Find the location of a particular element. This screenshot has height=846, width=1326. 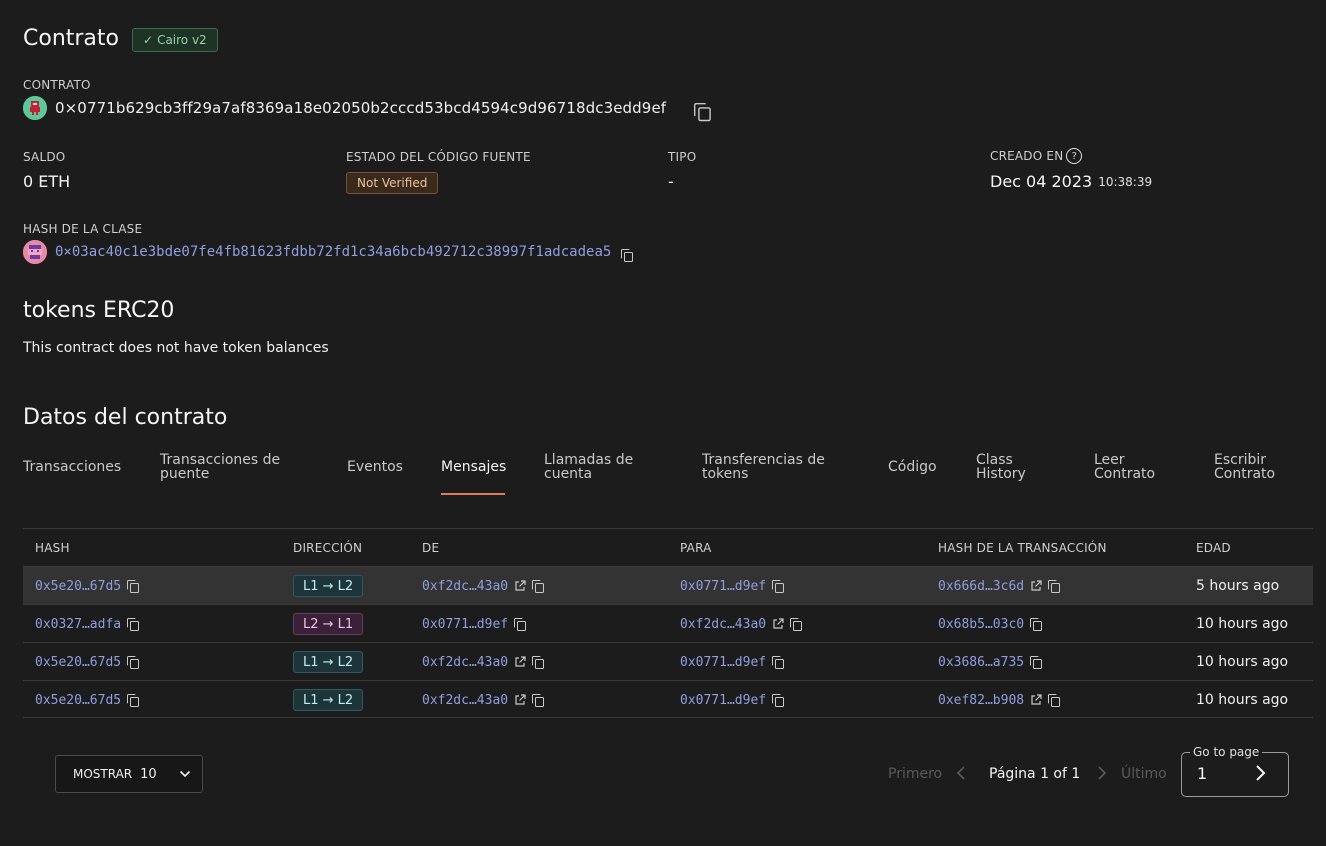

mostrar-value: 10 is located at coordinates (148, 774).